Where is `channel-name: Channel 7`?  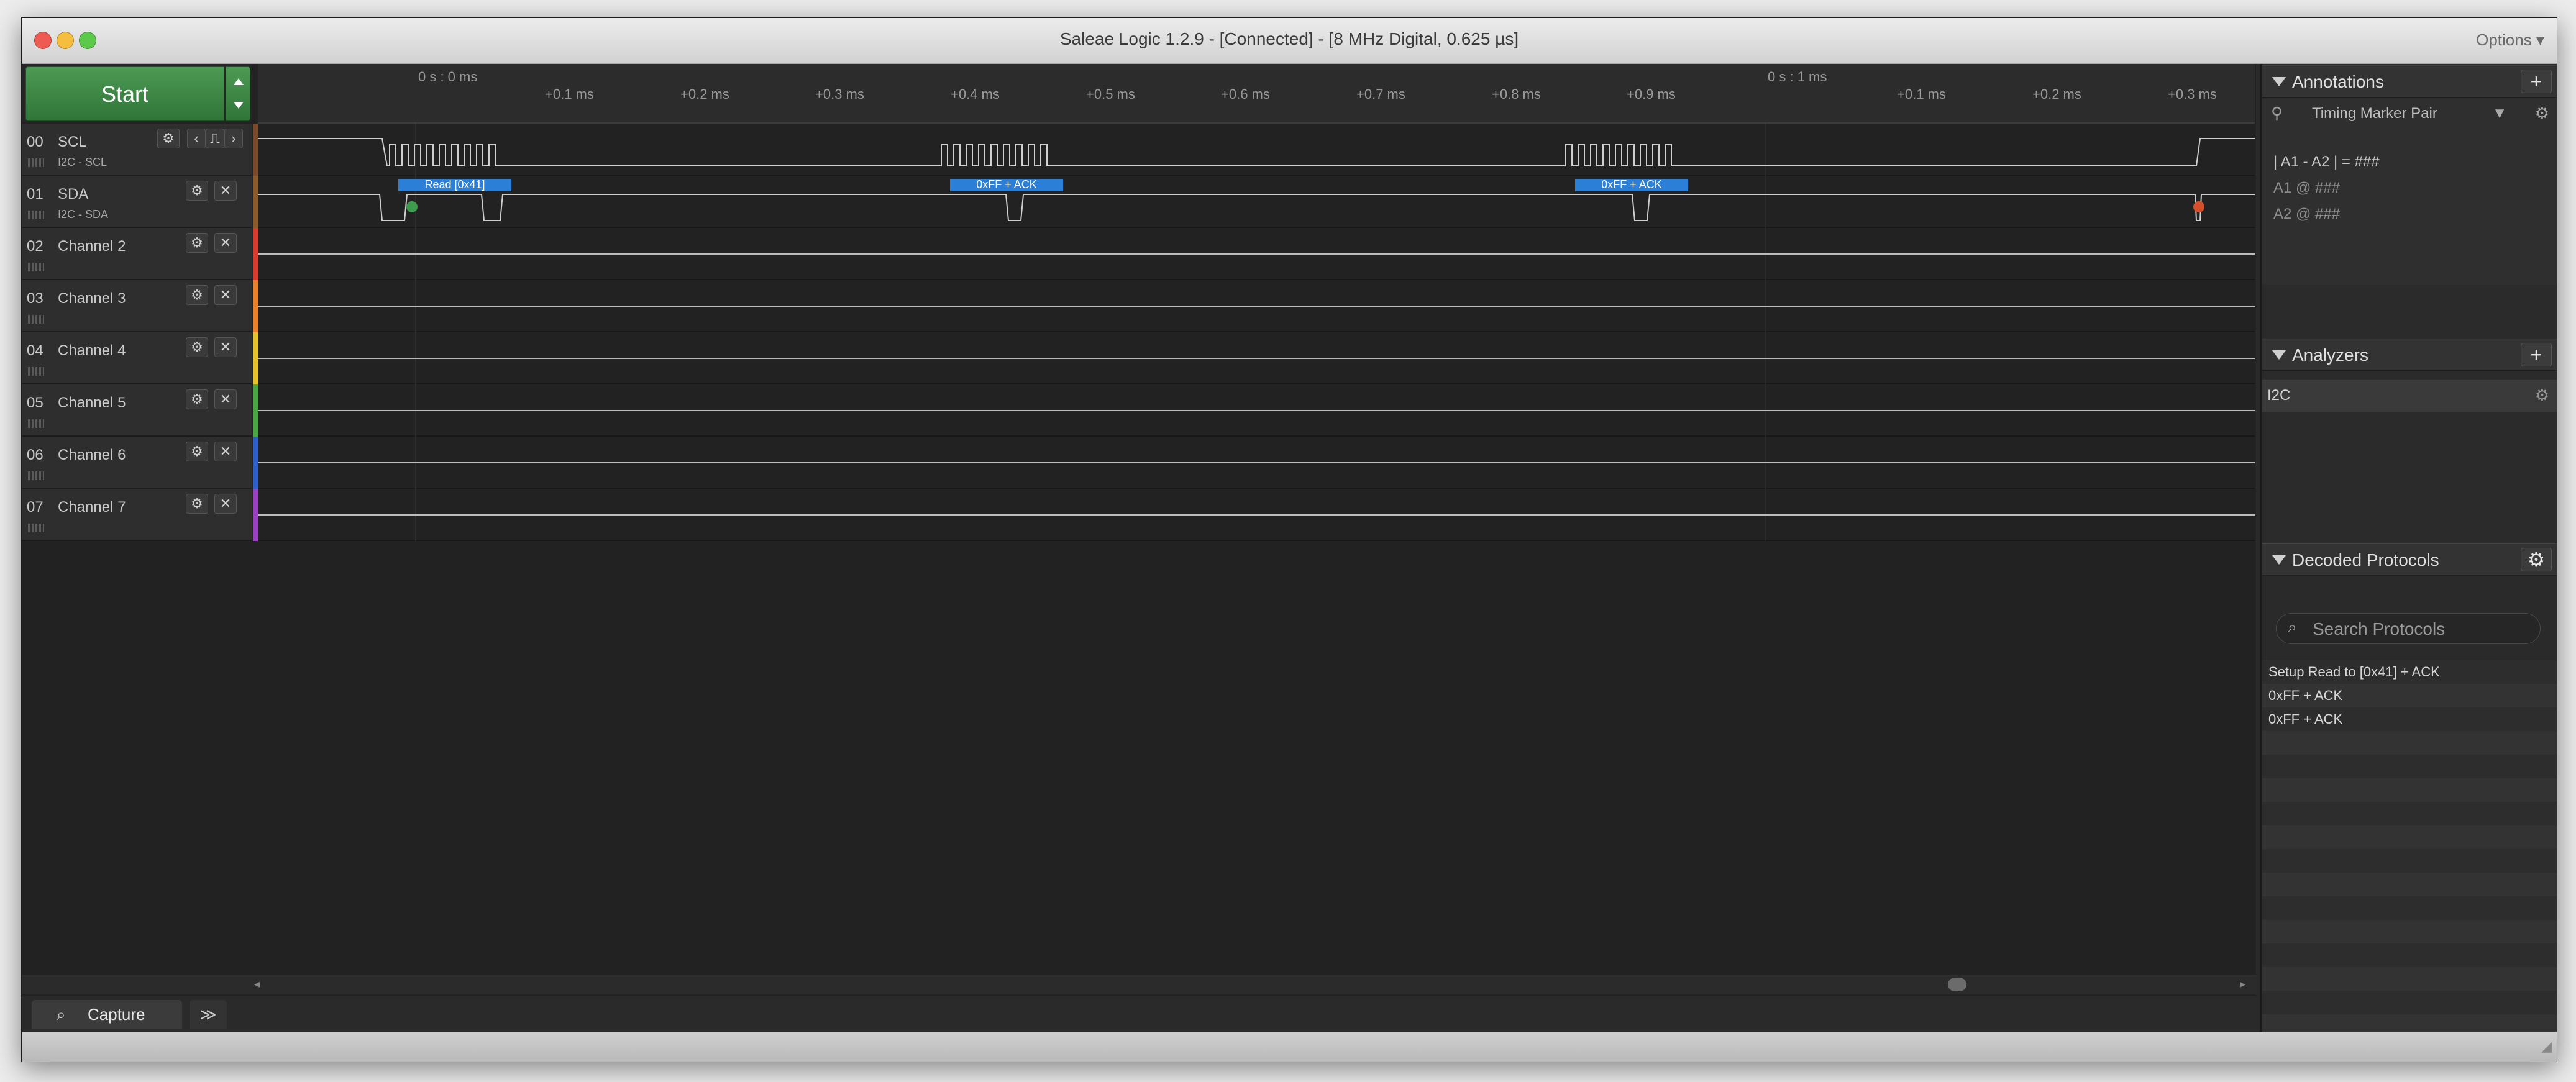
channel-name: Channel 7 is located at coordinates (92, 507).